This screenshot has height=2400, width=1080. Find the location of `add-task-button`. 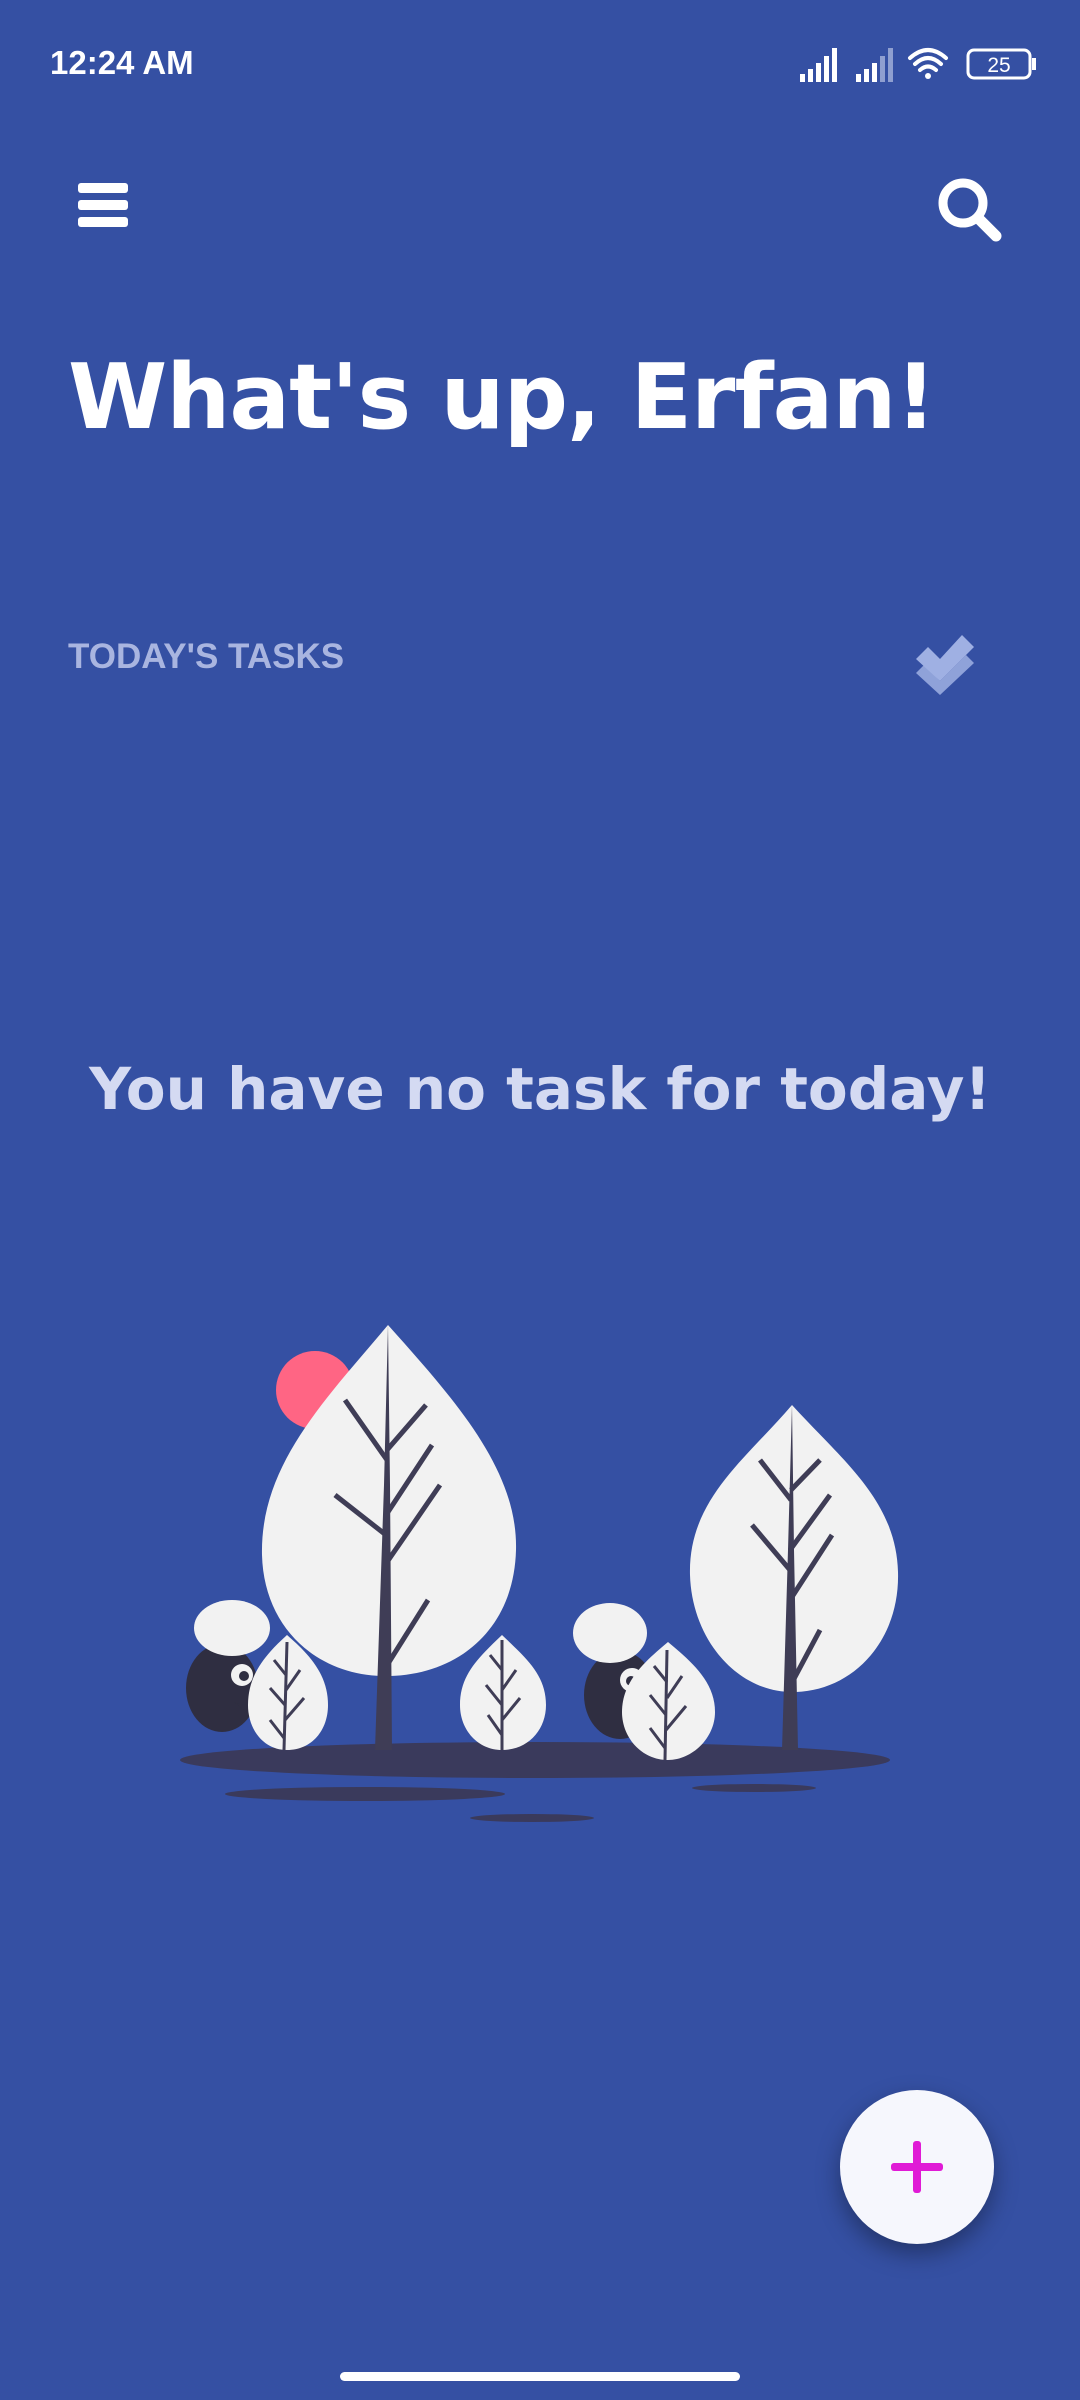

add-task-button is located at coordinates (917, 2167).